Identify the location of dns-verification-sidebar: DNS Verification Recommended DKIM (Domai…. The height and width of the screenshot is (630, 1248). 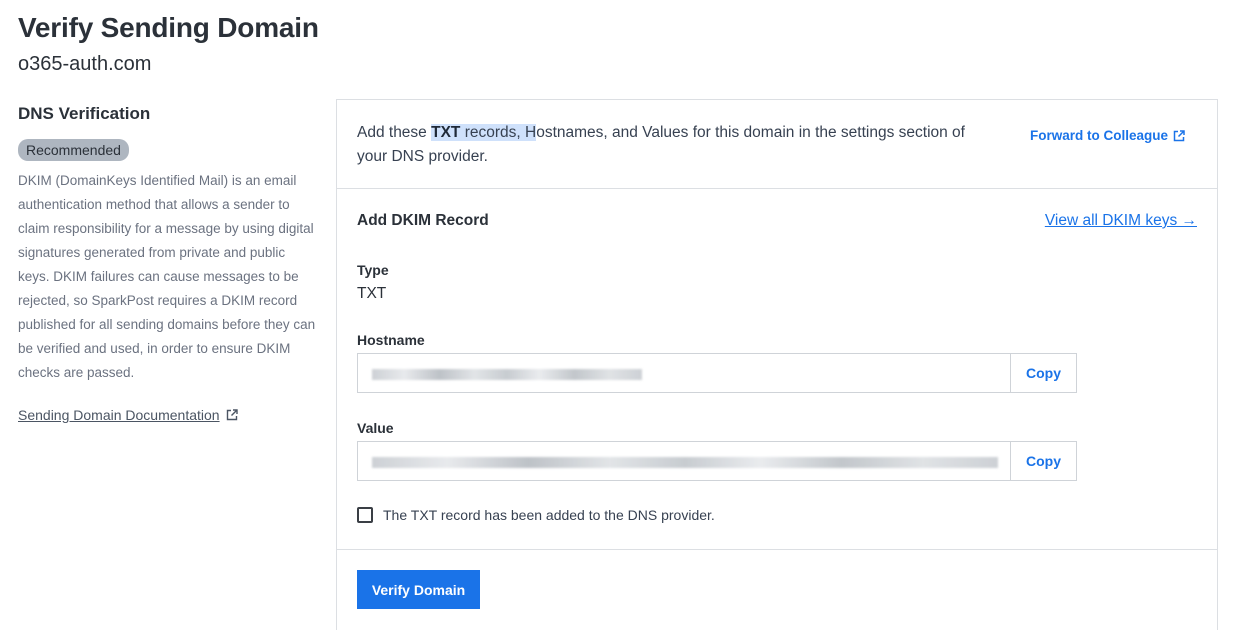
(168, 264).